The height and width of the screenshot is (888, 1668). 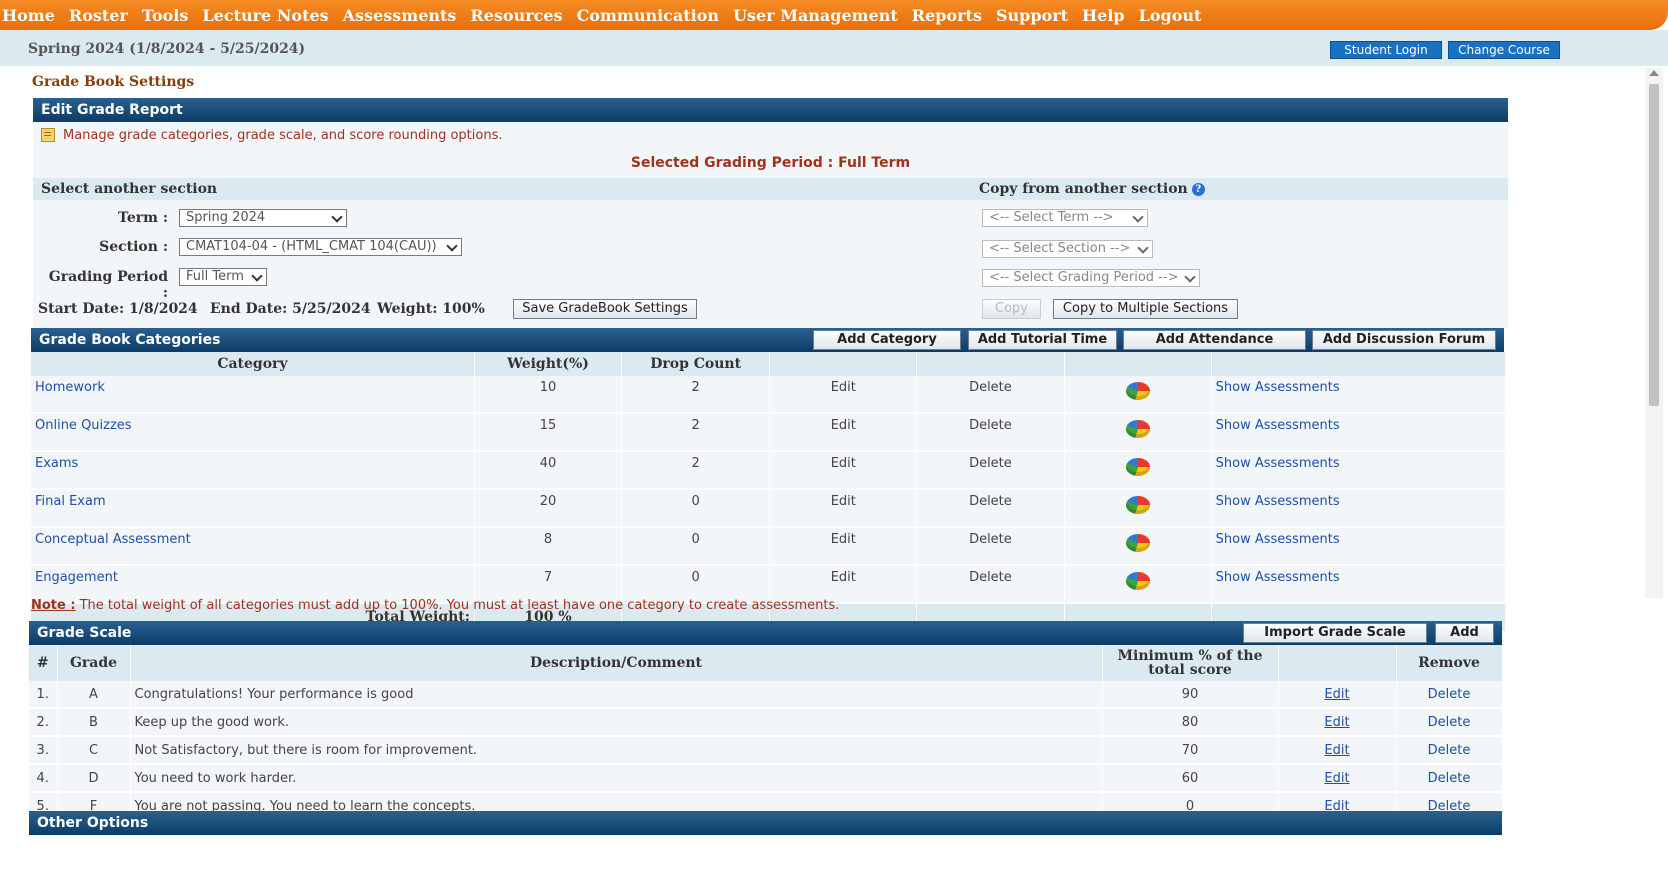 What do you see at coordinates (83, 425) in the screenshot?
I see `category-name-link: Online Quizzes` at bounding box center [83, 425].